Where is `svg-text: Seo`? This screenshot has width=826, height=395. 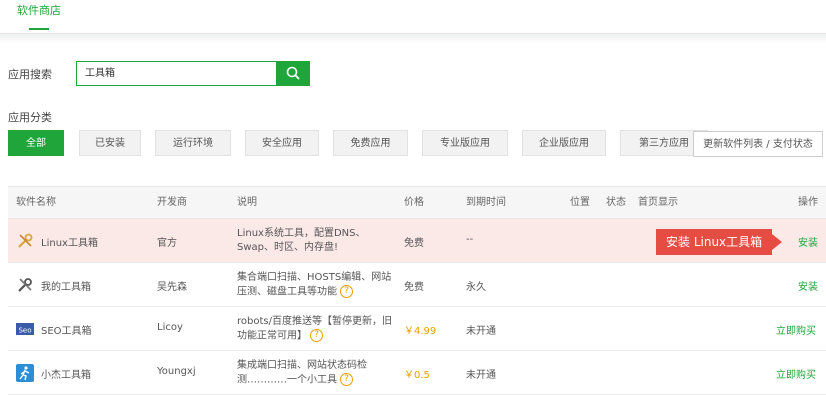 svg-text: Seo is located at coordinates (24, 331).